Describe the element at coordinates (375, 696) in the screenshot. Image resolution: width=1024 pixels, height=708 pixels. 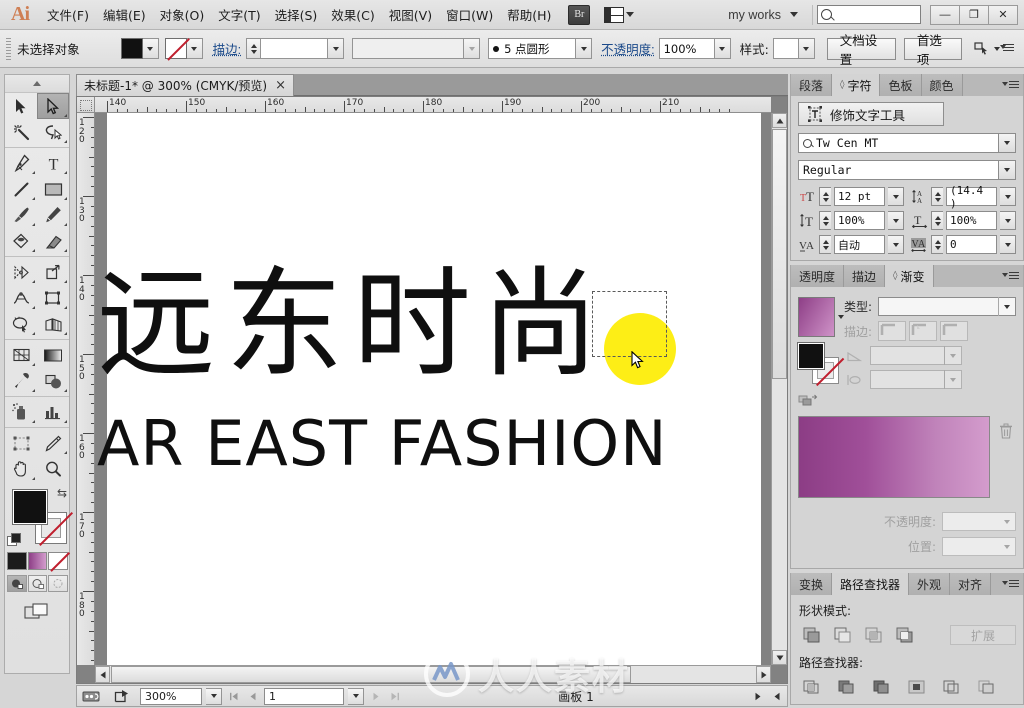
I see `next-page-button` at that location.